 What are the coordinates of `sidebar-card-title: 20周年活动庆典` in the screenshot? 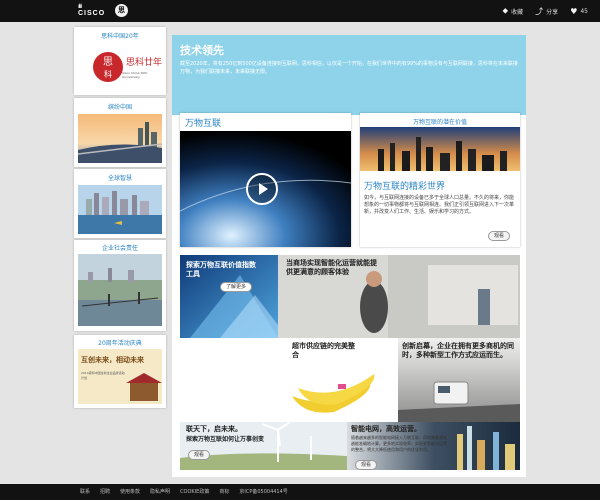 It's located at (120, 343).